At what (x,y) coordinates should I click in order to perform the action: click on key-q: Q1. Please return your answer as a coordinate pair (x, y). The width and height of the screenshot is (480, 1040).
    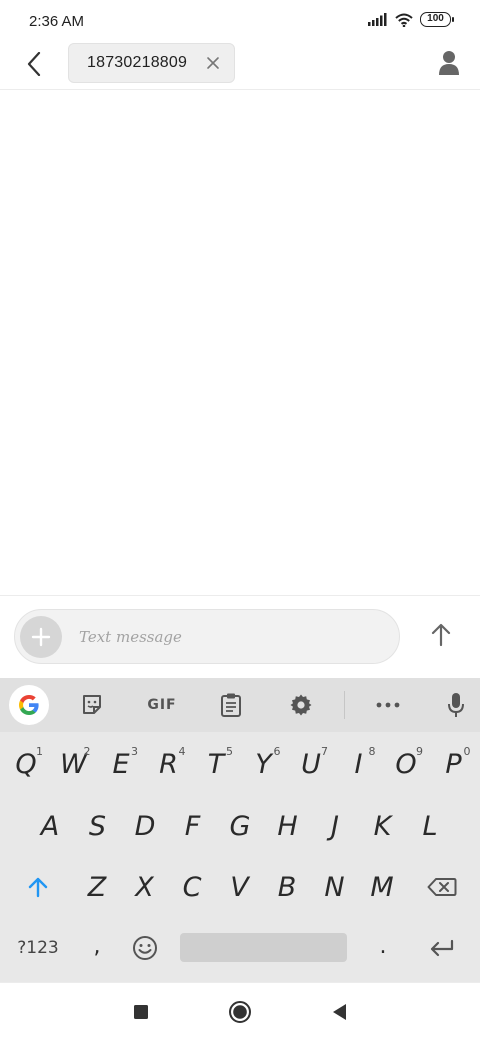
    Looking at the image, I should click on (26, 764).